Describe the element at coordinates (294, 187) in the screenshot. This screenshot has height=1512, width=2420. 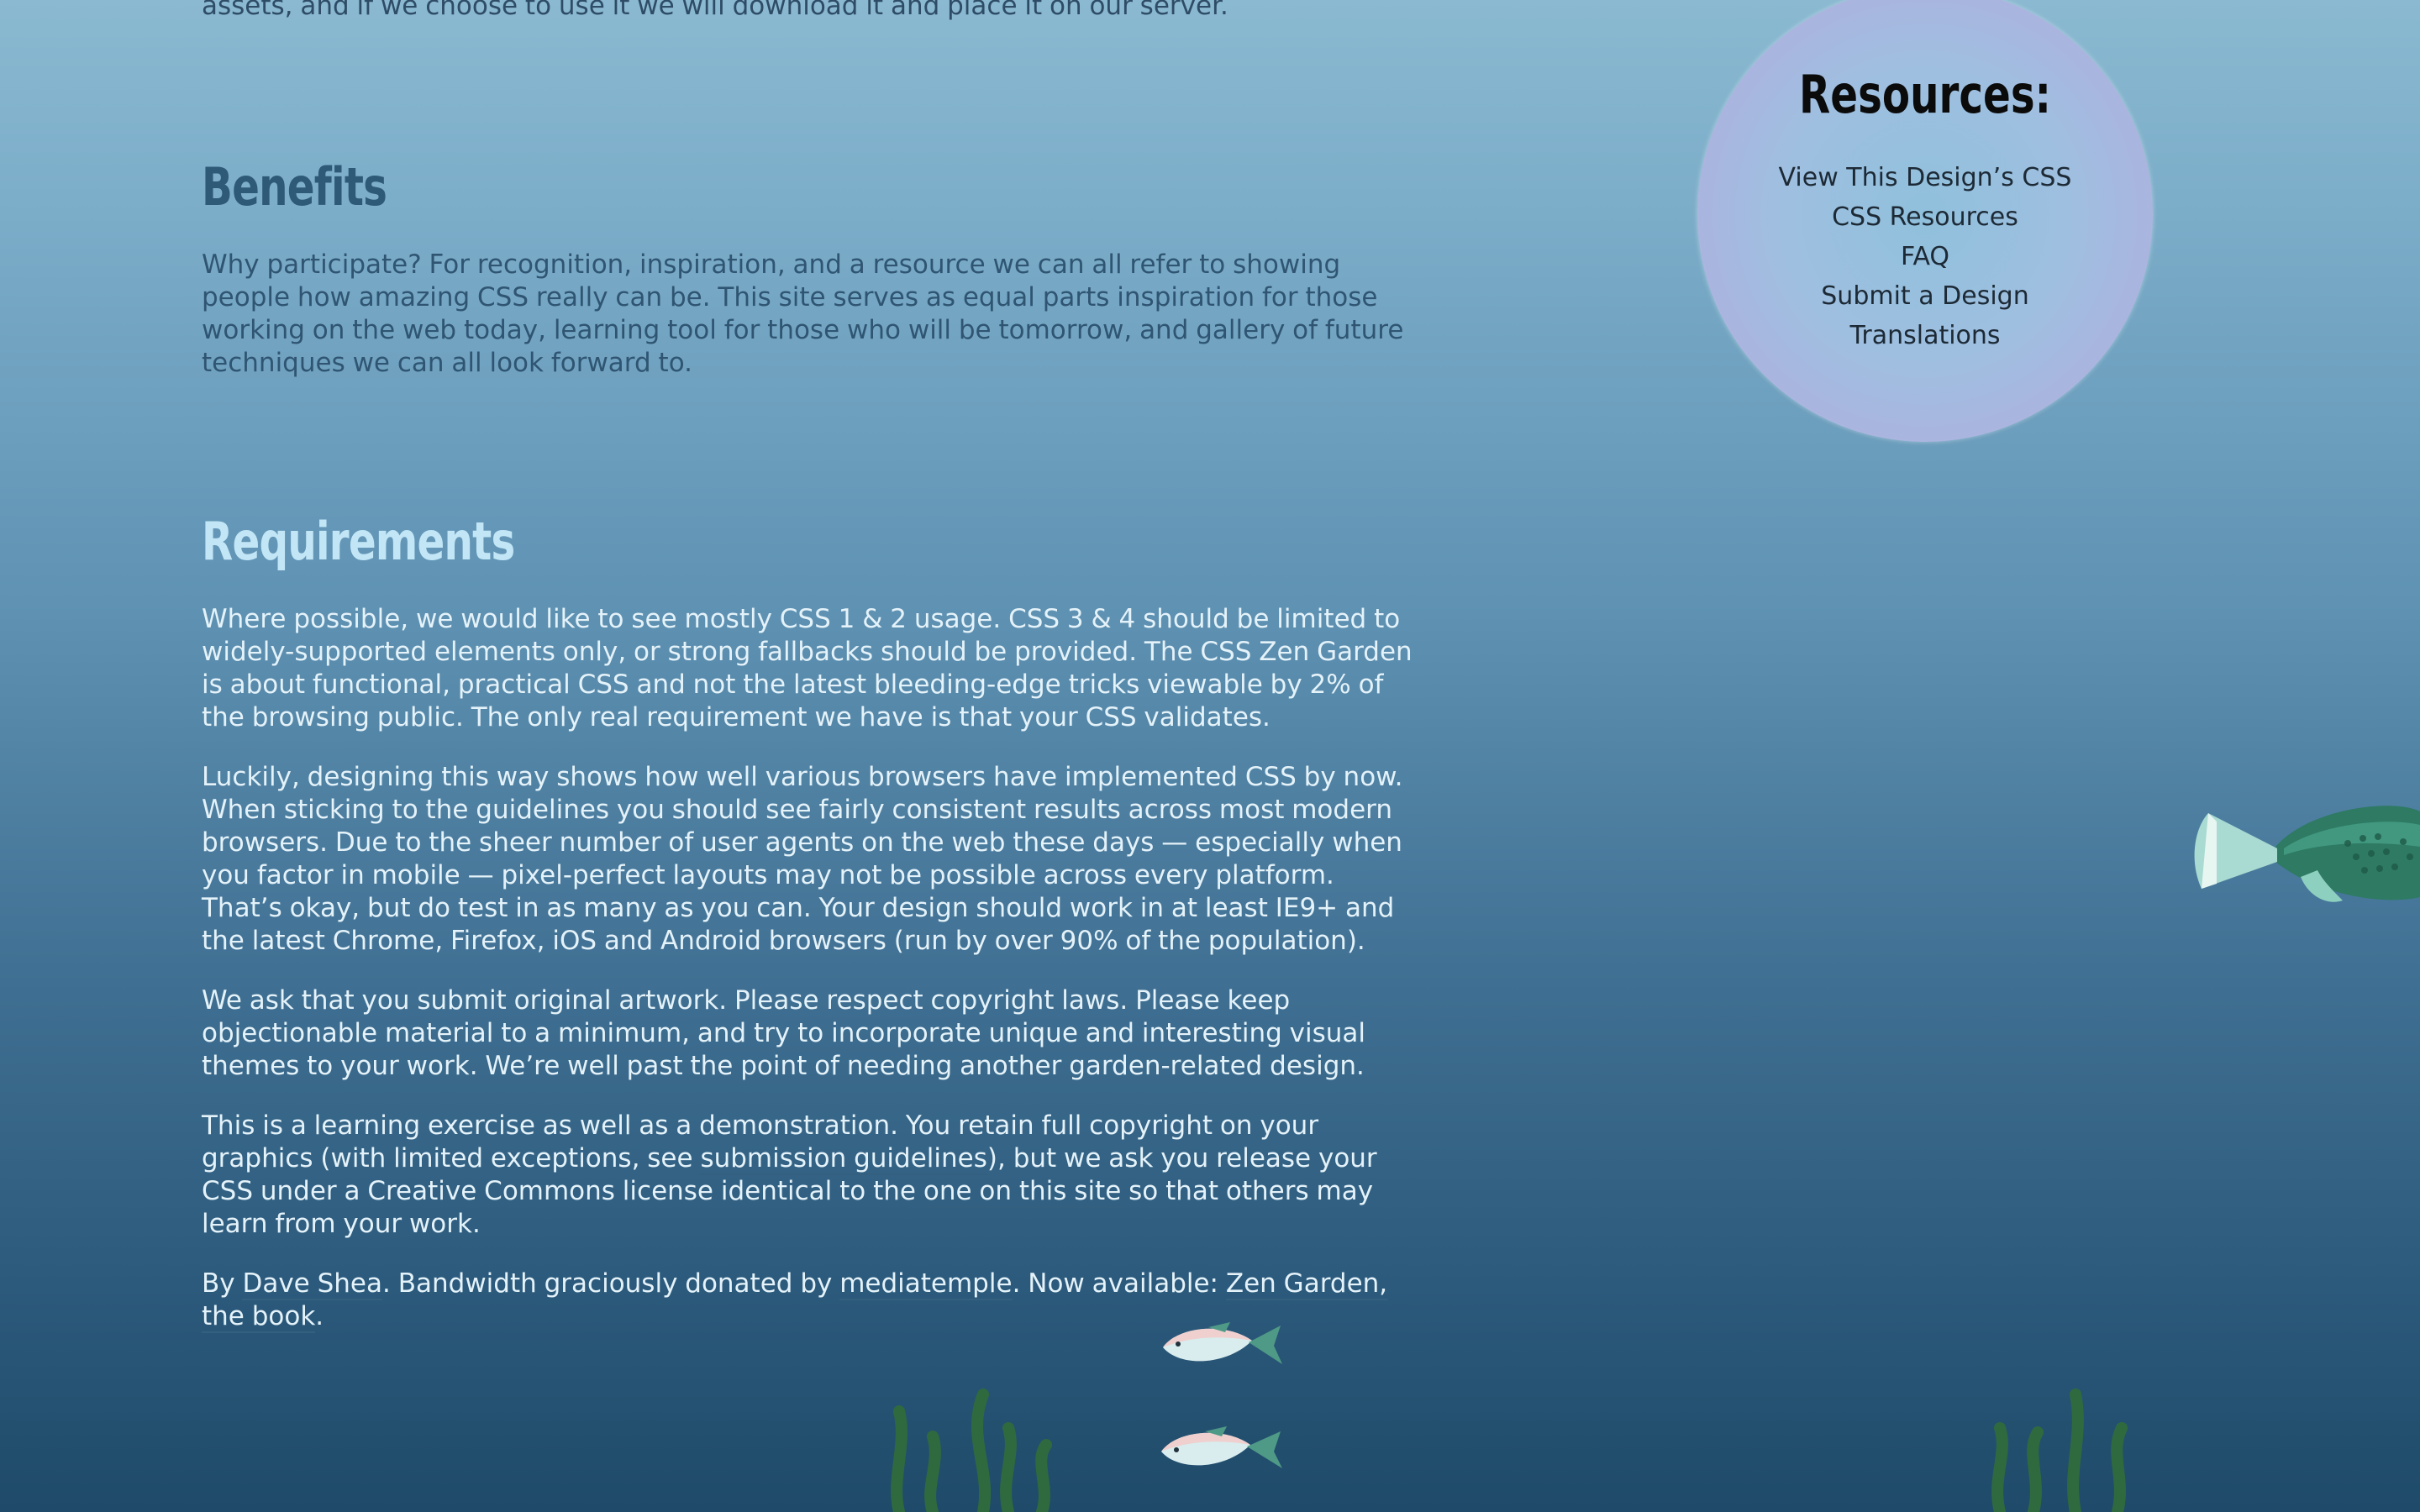
I see `benefits-heading: Benefits` at that location.